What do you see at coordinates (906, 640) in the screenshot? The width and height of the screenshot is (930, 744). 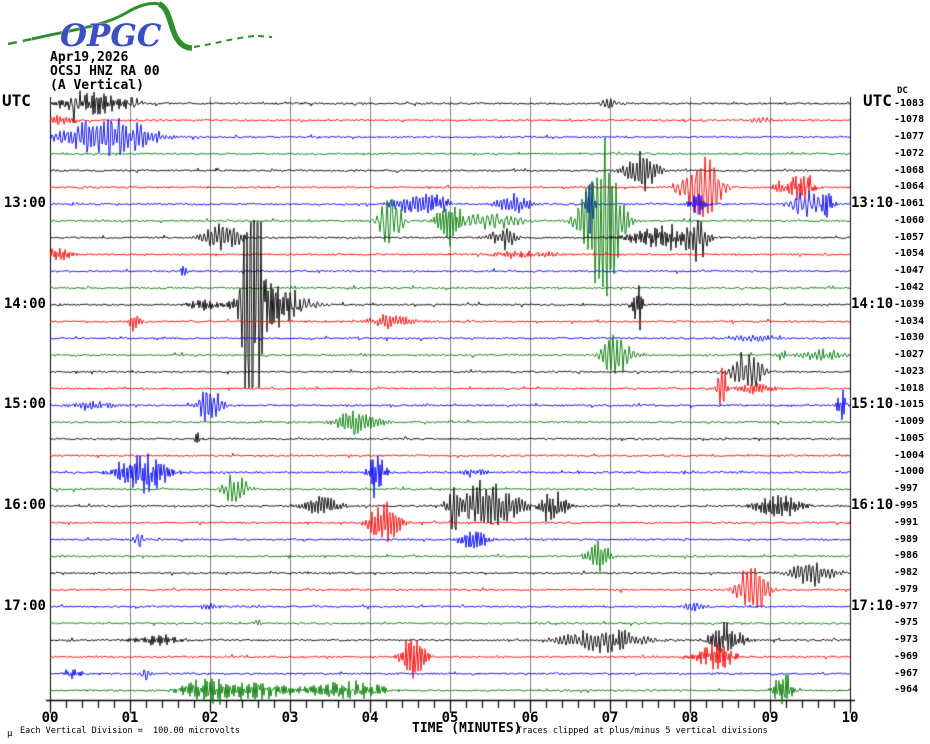 I see `dc-value-17:20: -973` at bounding box center [906, 640].